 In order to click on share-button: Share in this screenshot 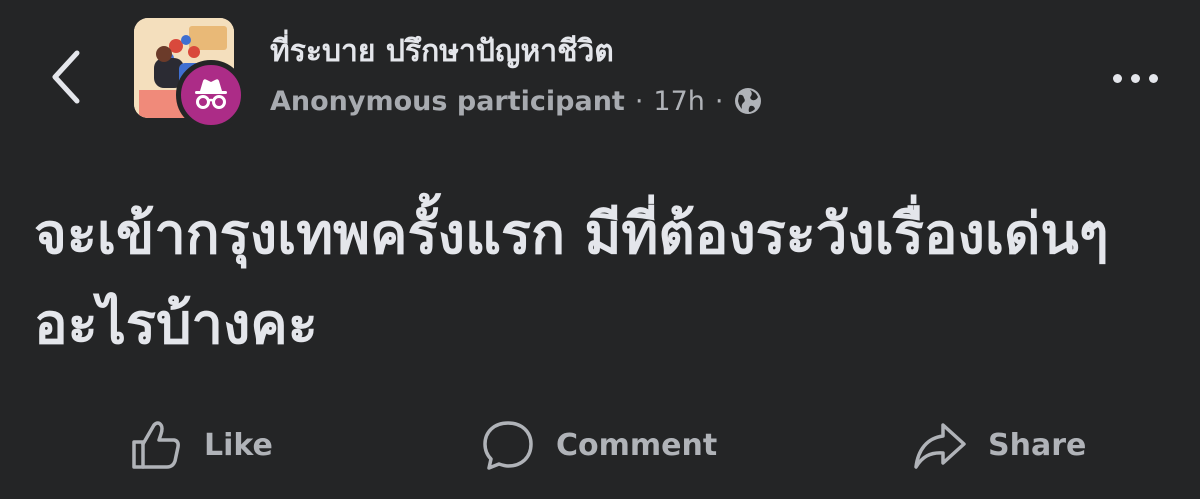, I will do `click(999, 445)`.